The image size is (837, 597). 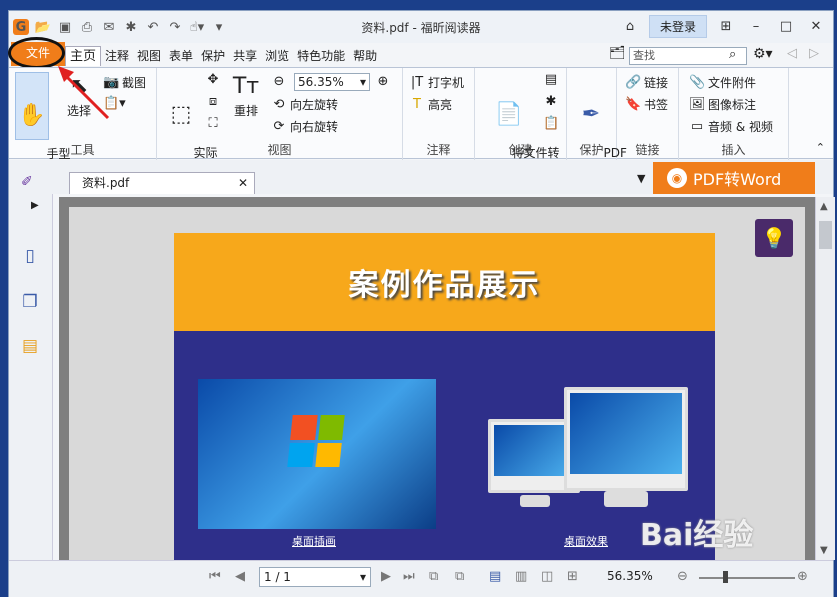 What do you see at coordinates (725, 577) in the screenshot?
I see `zoom-slider-knob` at bounding box center [725, 577].